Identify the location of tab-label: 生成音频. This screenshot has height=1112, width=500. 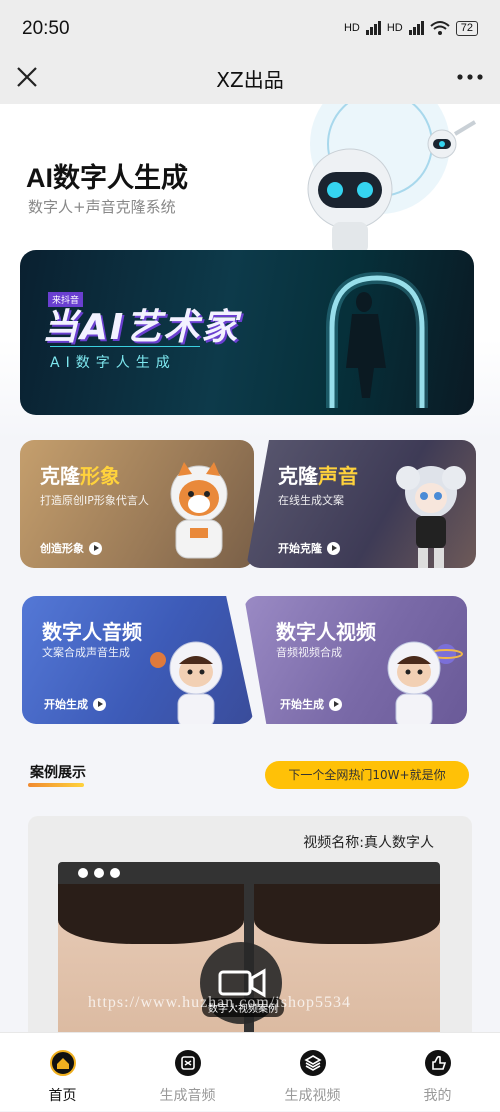
(187, 1096).